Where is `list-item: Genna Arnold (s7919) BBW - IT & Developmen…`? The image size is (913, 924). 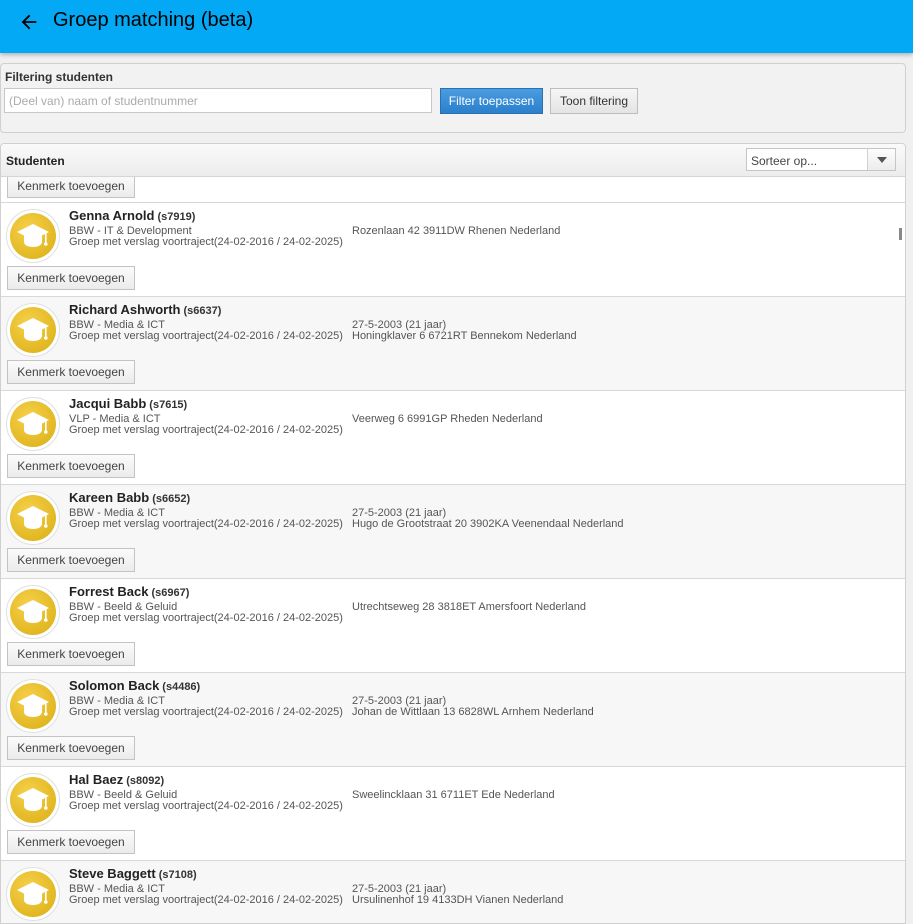
list-item: Genna Arnold (s7919) BBW - IT & Developmen… is located at coordinates (453, 250).